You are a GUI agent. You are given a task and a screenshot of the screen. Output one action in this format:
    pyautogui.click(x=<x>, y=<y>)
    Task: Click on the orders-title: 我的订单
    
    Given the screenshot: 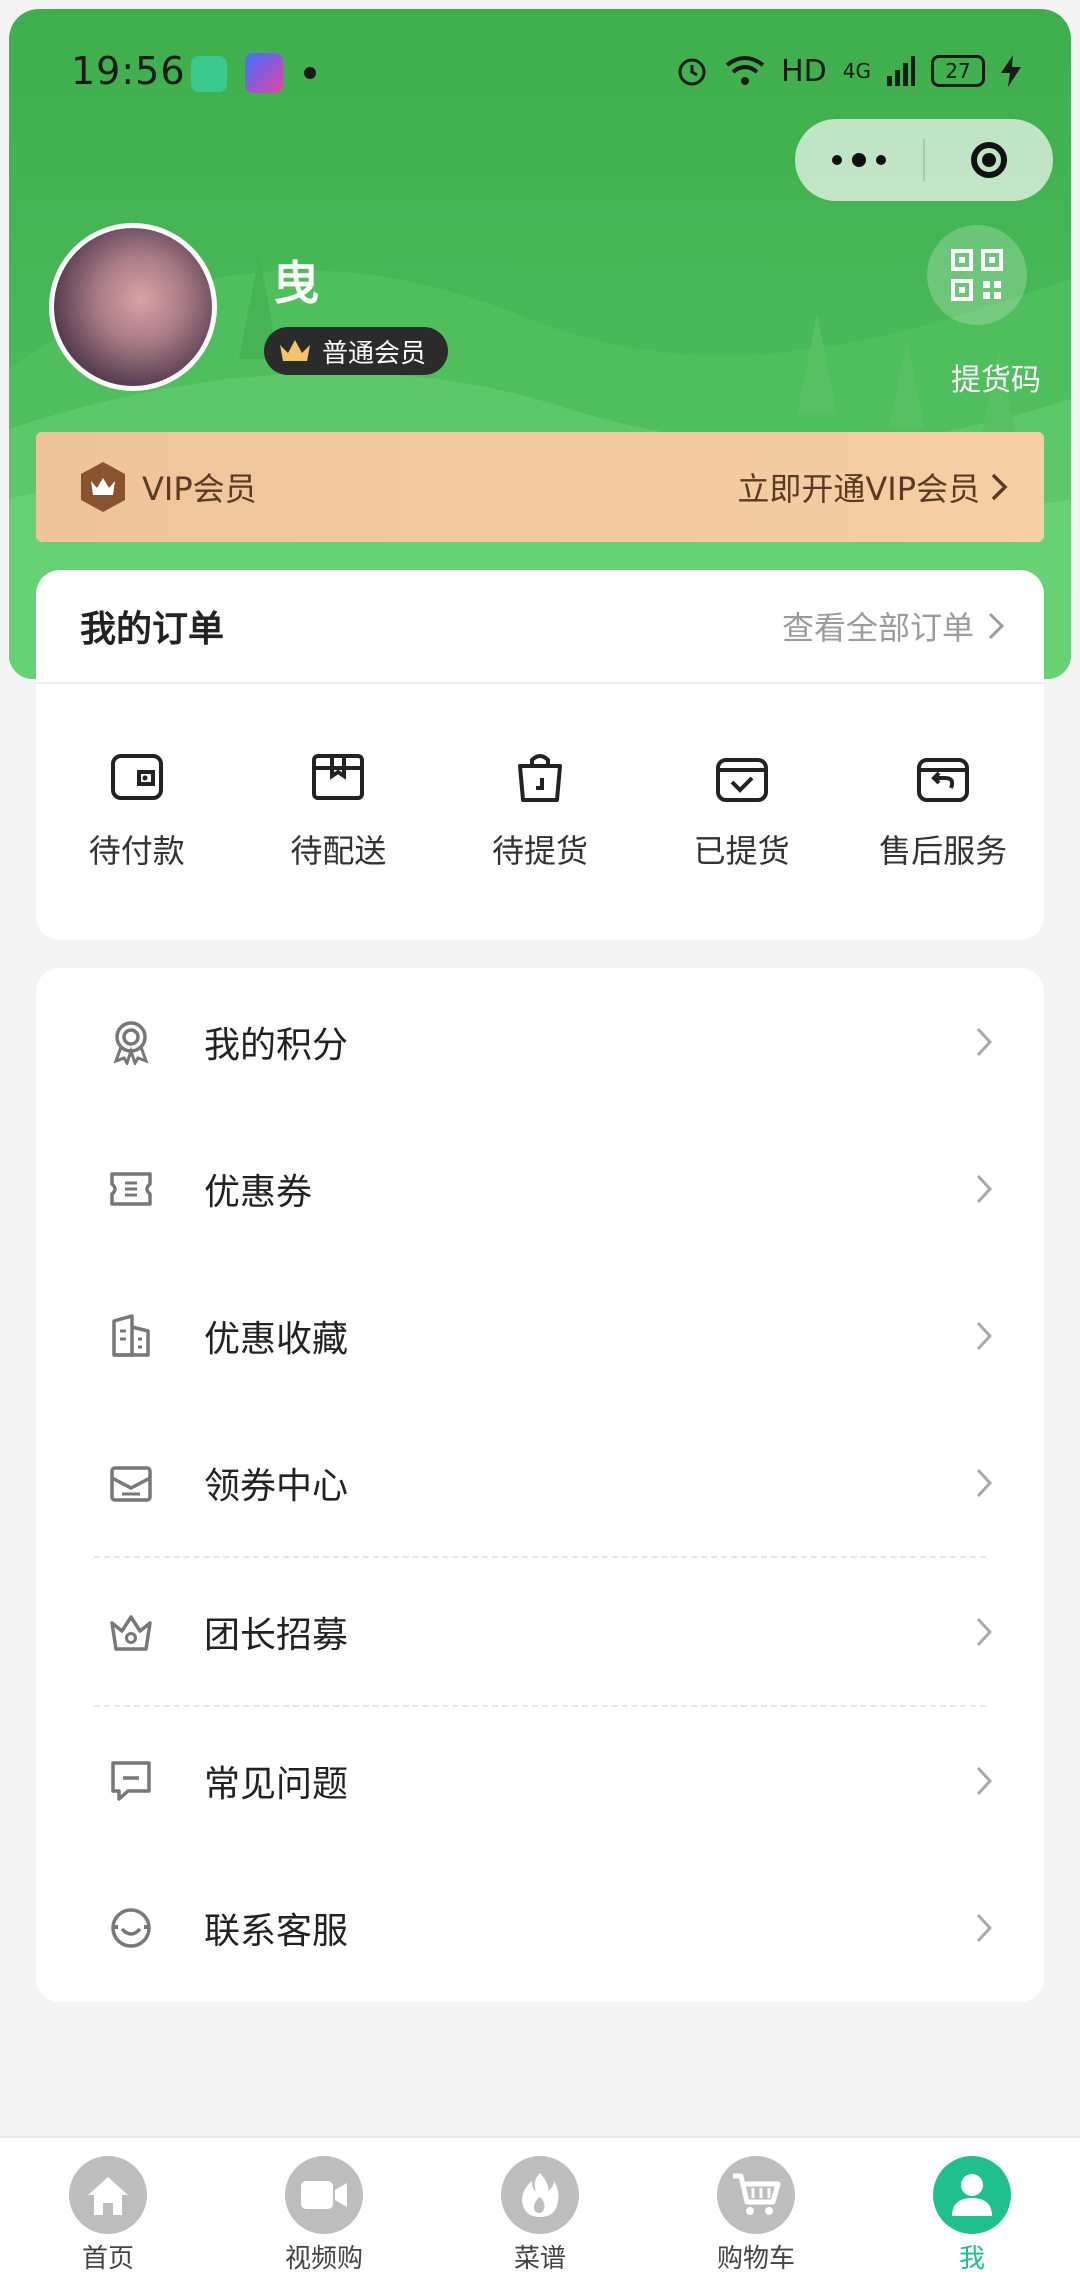 What is the action you would take?
    pyautogui.click(x=152, y=629)
    